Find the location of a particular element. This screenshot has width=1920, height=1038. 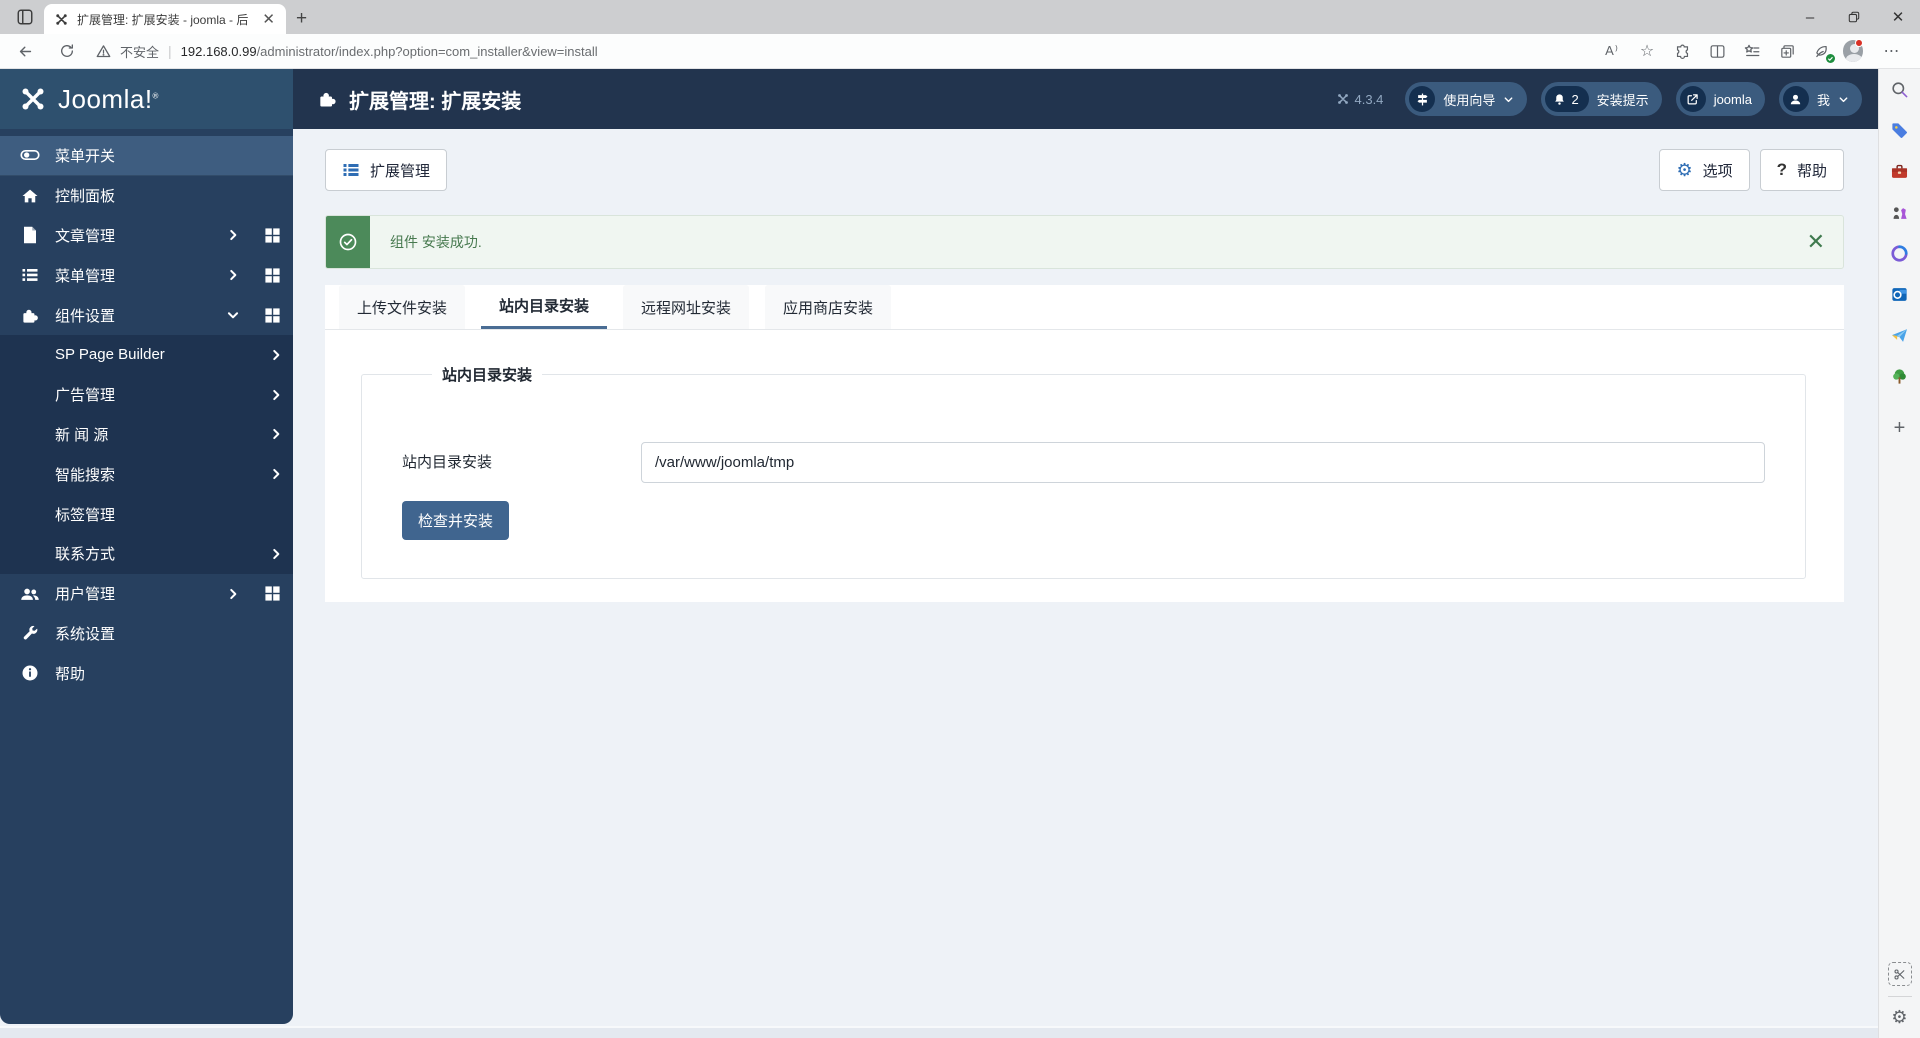

submenu-item-tags: 标签管理 is located at coordinates (146, 514).